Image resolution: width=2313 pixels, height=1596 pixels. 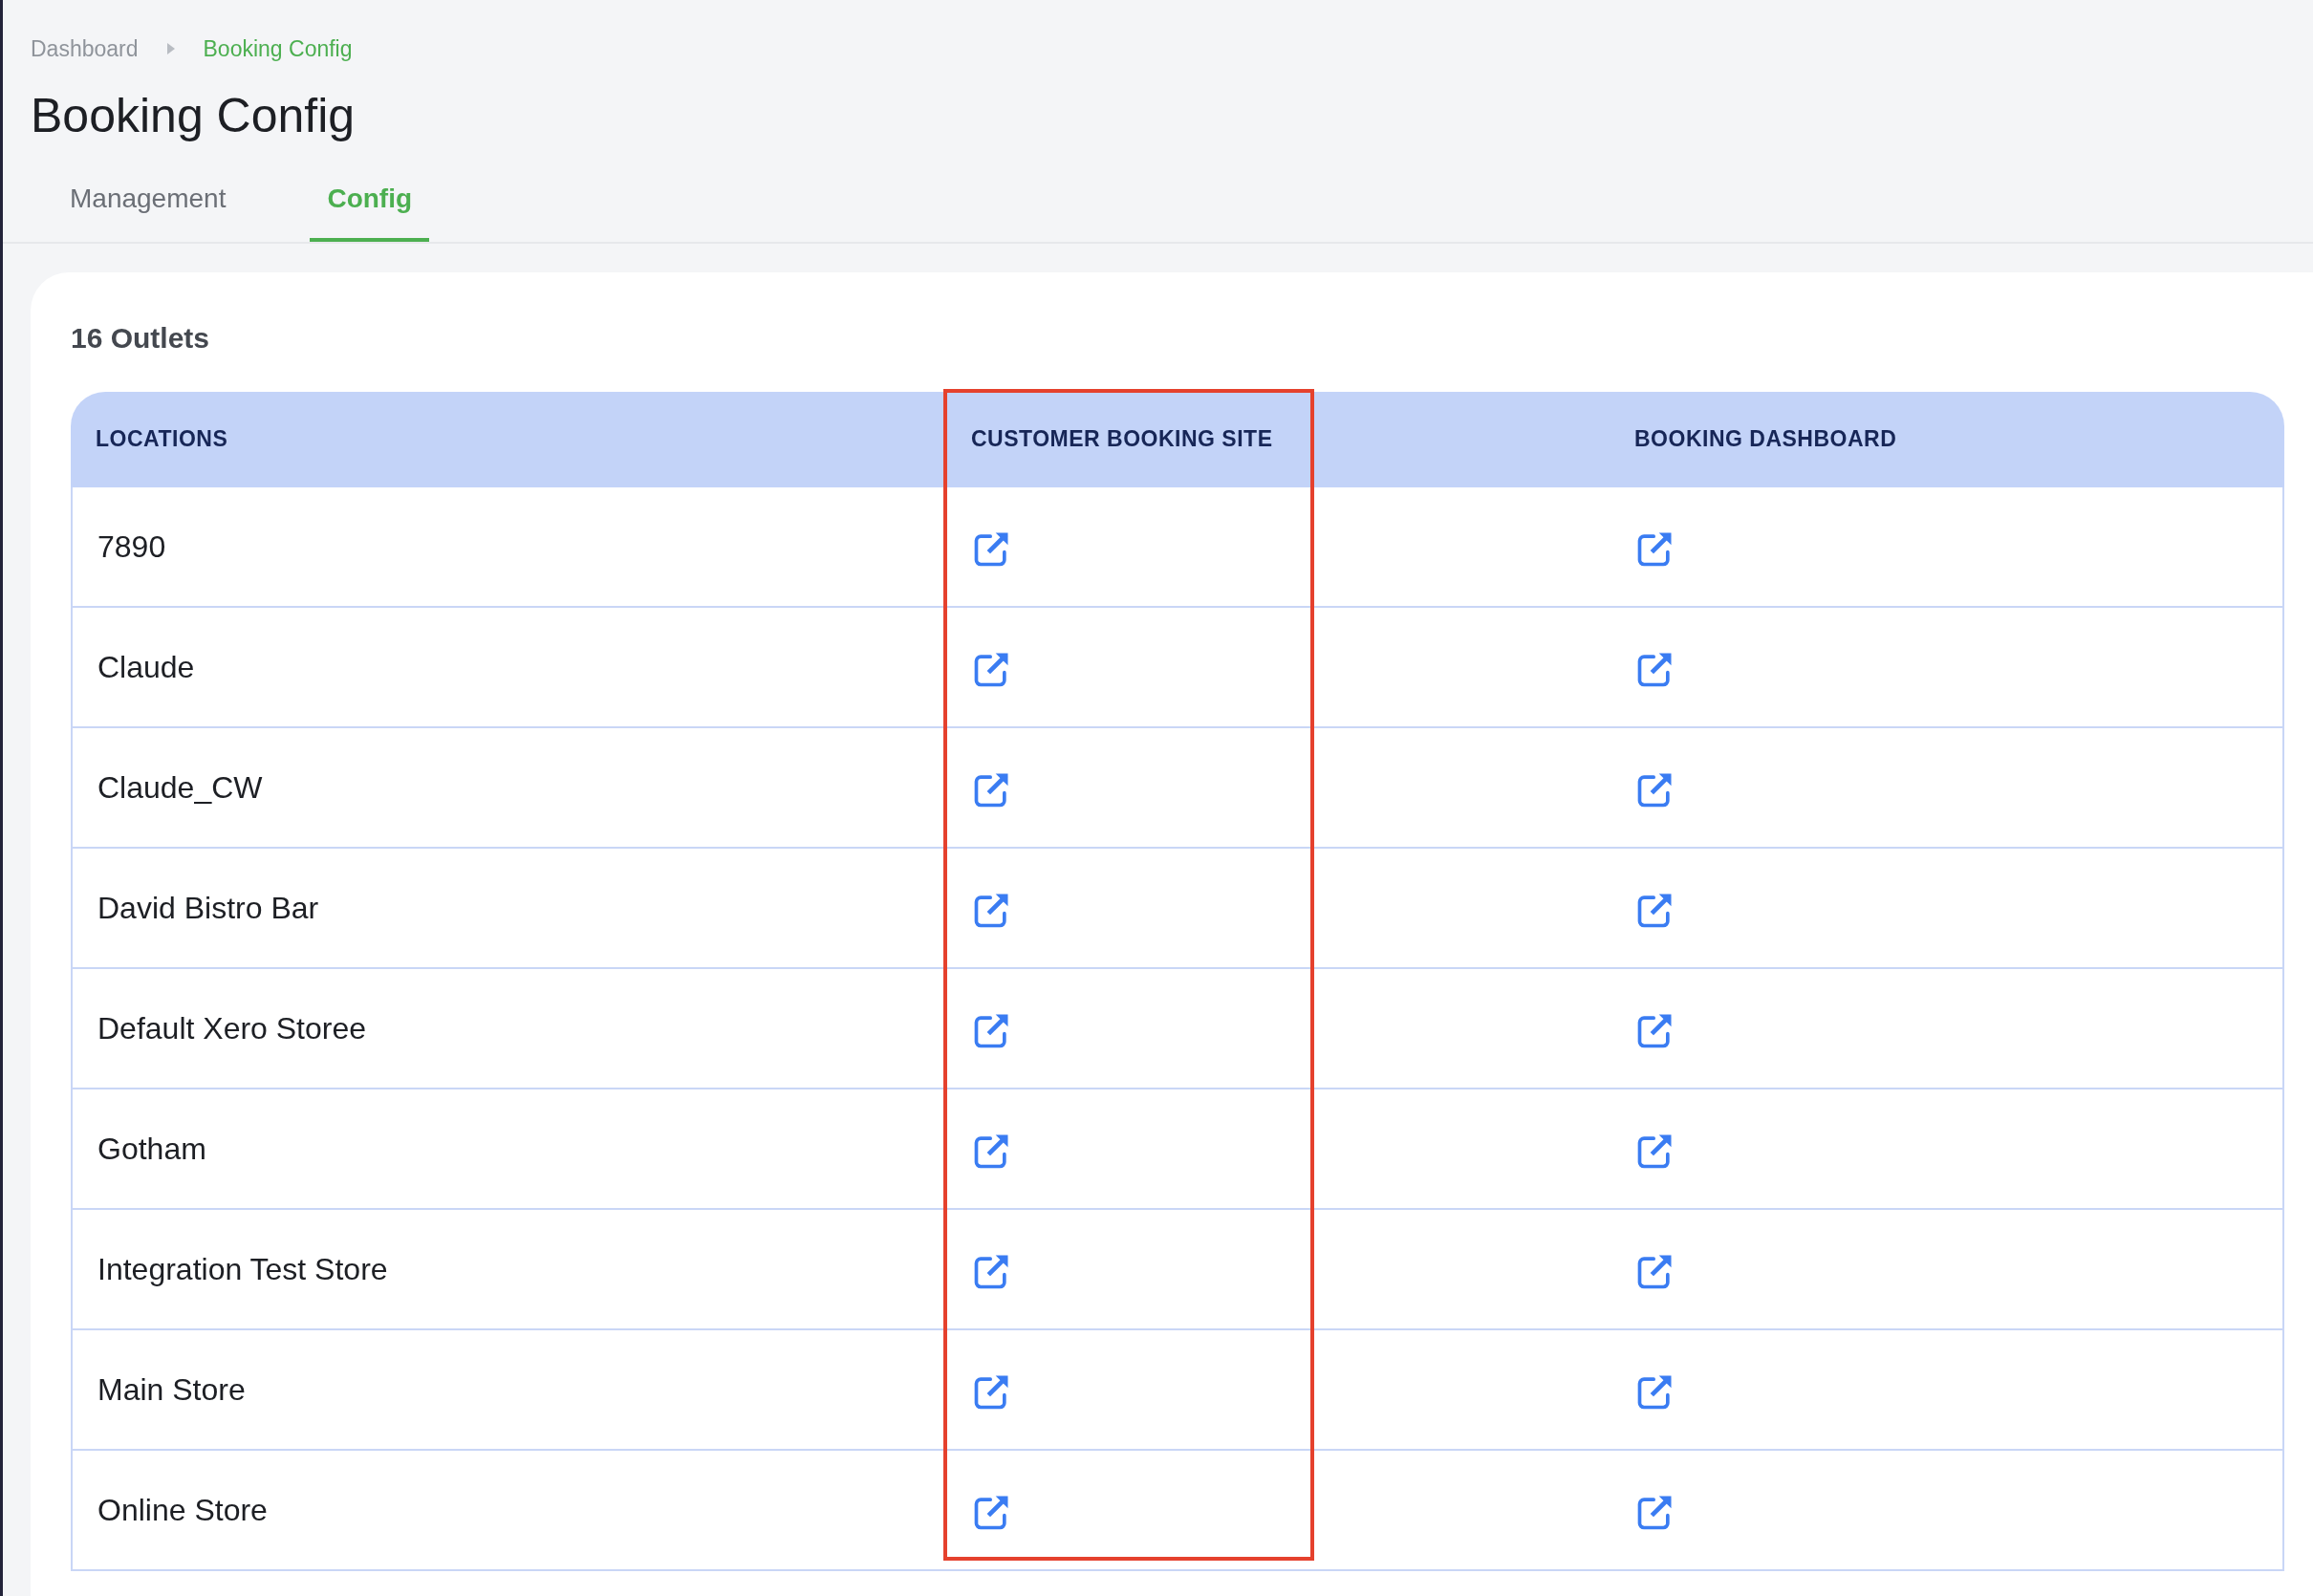 What do you see at coordinates (194, 116) in the screenshot?
I see `page-title: Booking Config` at bounding box center [194, 116].